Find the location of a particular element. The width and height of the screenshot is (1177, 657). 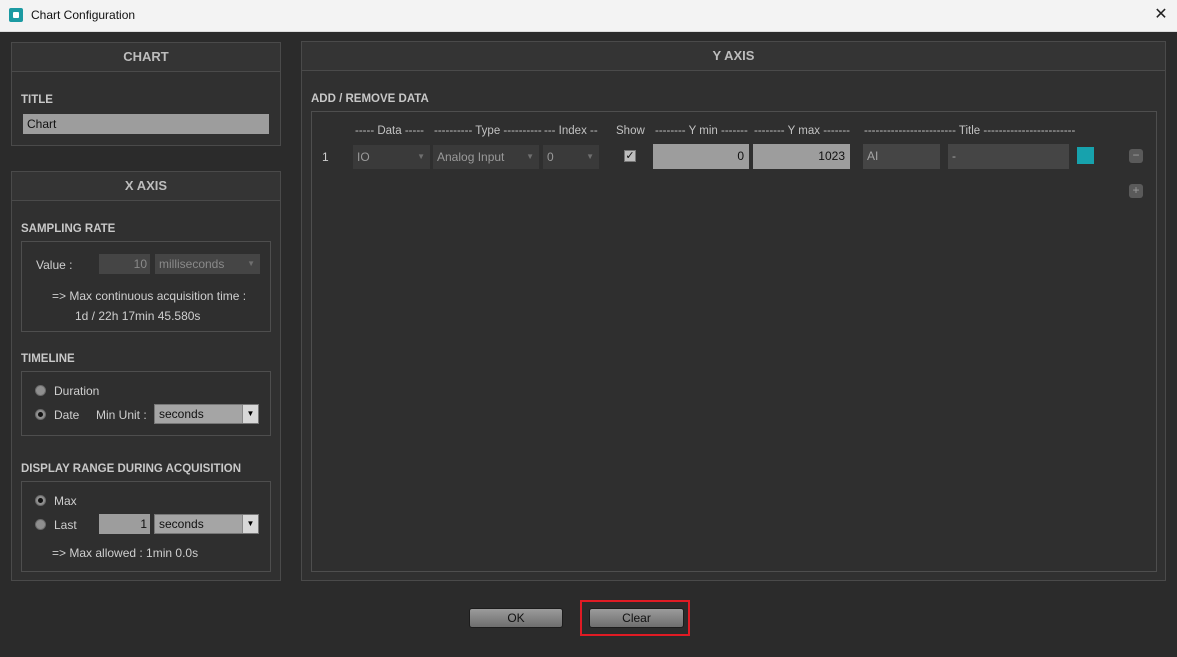

index-select: 0 ▼ is located at coordinates (571, 157).